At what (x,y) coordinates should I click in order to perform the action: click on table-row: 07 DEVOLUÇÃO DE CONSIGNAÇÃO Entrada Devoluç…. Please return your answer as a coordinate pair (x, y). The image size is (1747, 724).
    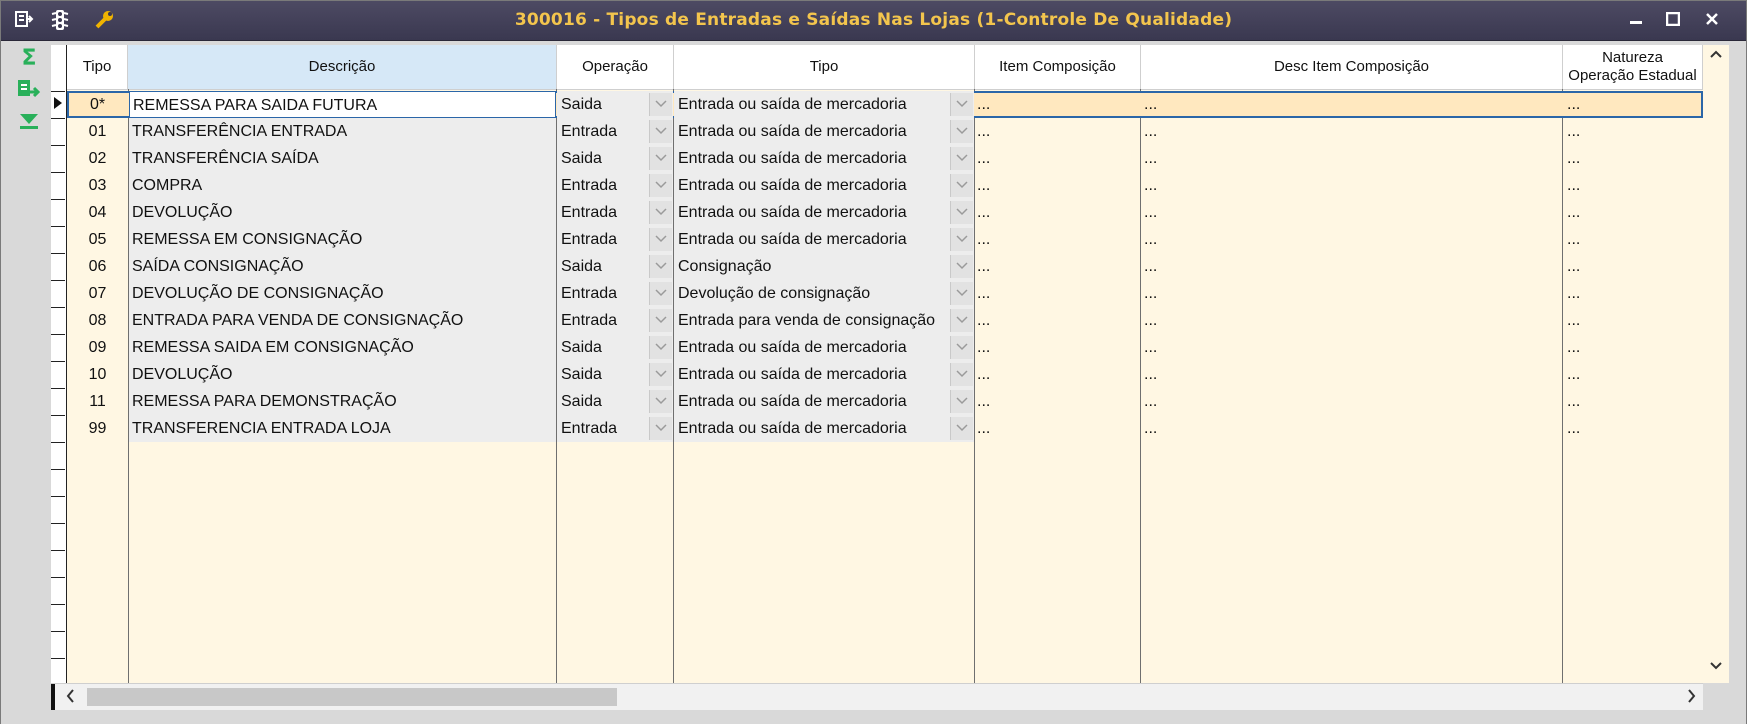
    Looking at the image, I should click on (885, 293).